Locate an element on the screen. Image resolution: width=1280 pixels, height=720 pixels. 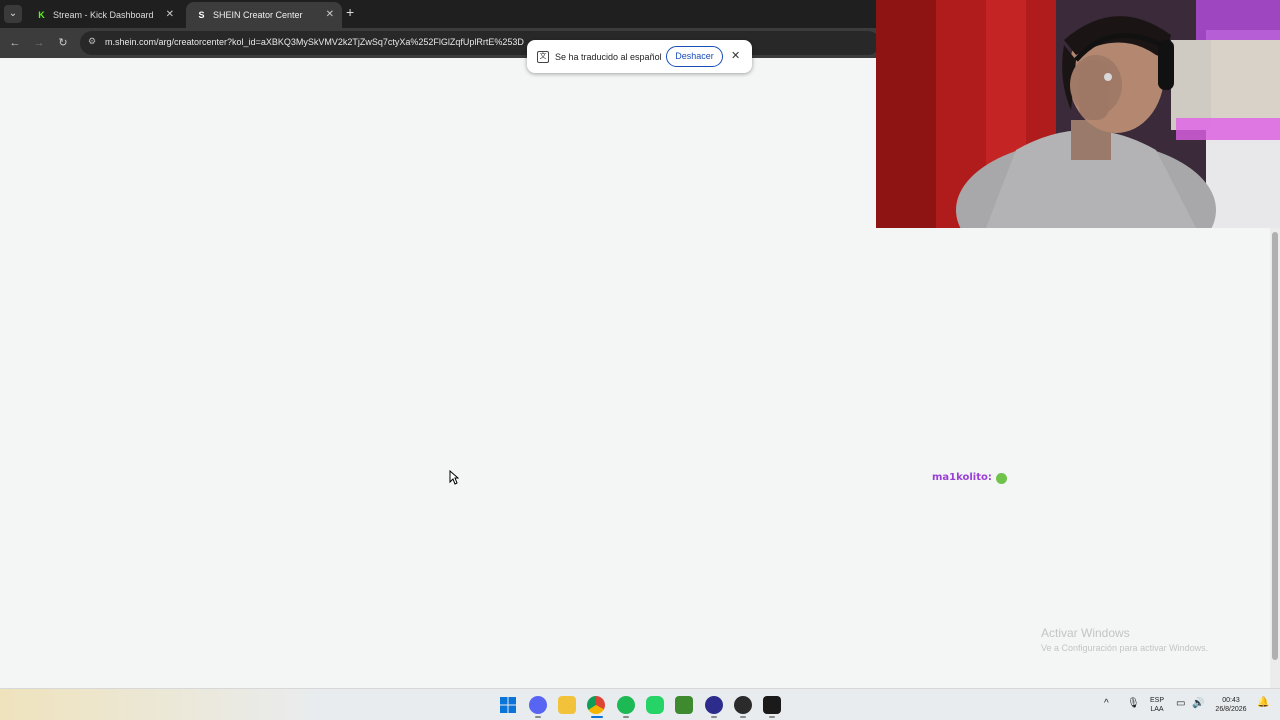
discord-icon is located at coordinates (538, 705).